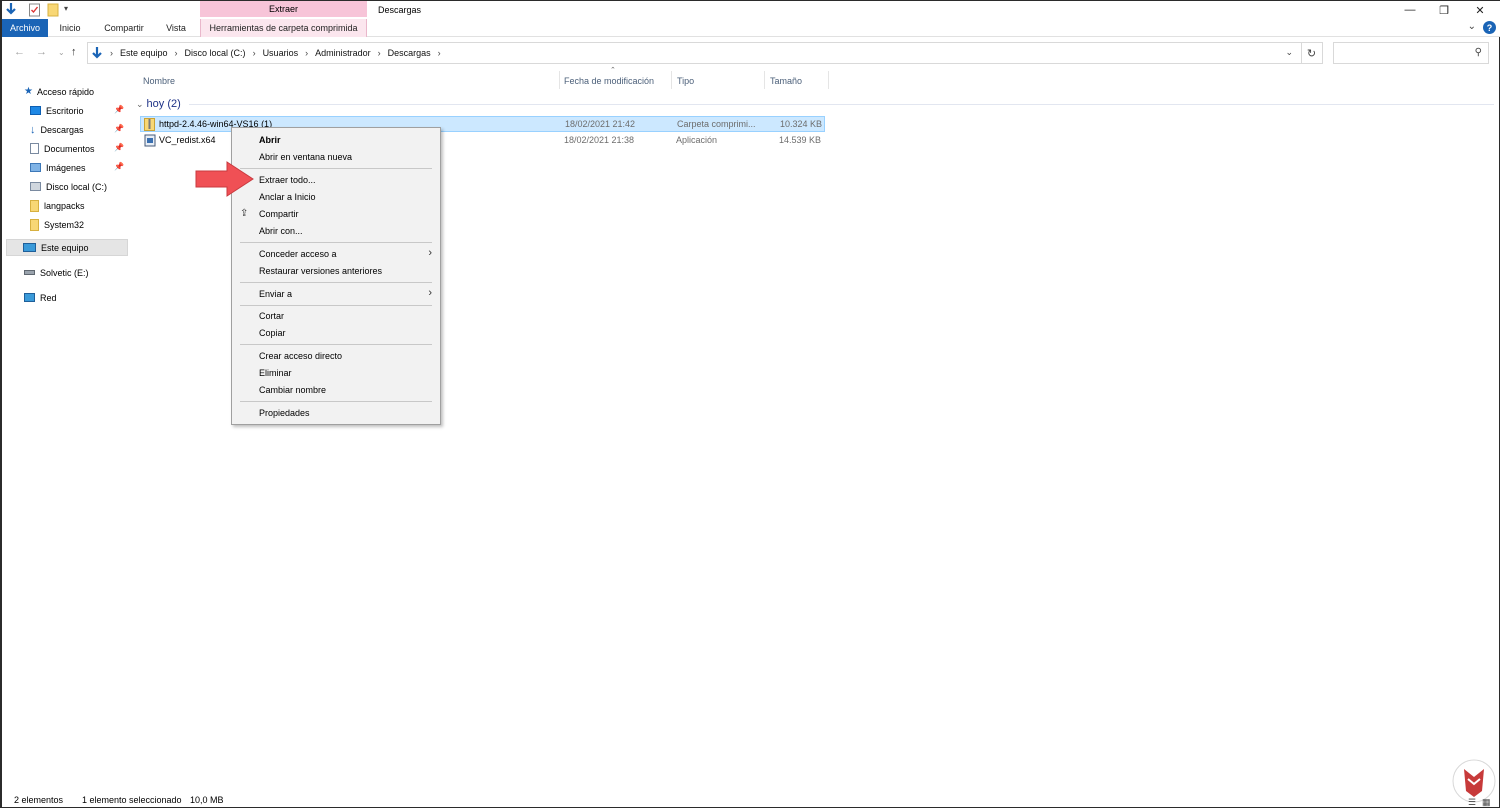 The height and width of the screenshot is (808, 1500). What do you see at coordinates (609, 80) in the screenshot?
I see `column-header-fecha: Fecha de modificación` at bounding box center [609, 80].